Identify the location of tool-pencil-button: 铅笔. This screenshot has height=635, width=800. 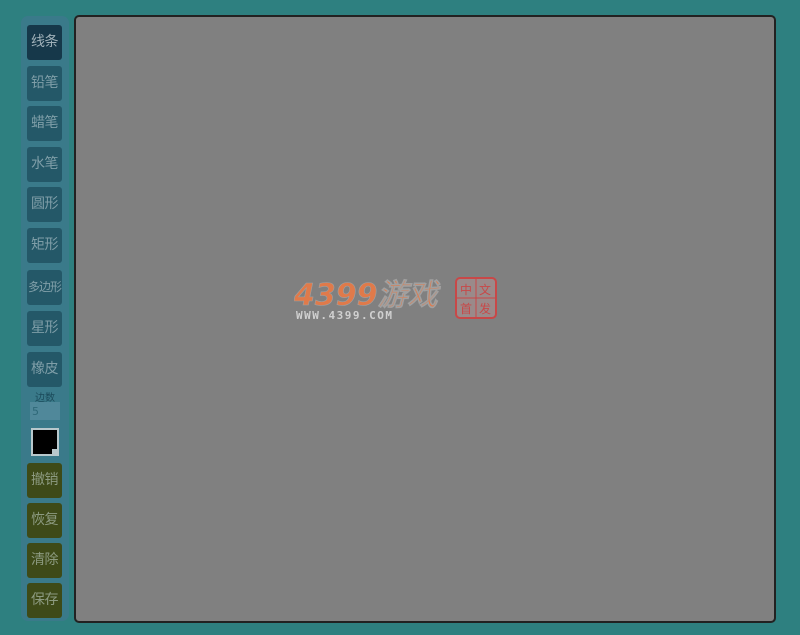
(44, 83).